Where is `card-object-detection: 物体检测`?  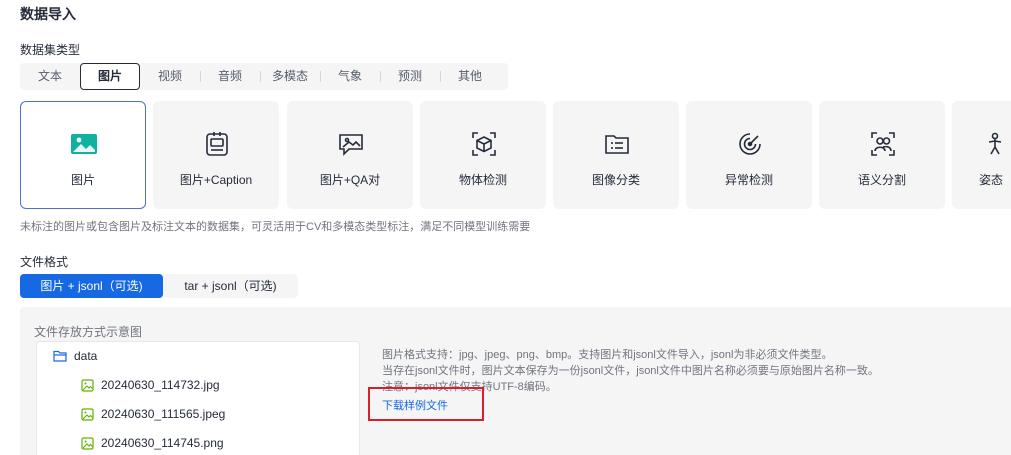
card-object-detection: 物体检测 is located at coordinates (483, 155).